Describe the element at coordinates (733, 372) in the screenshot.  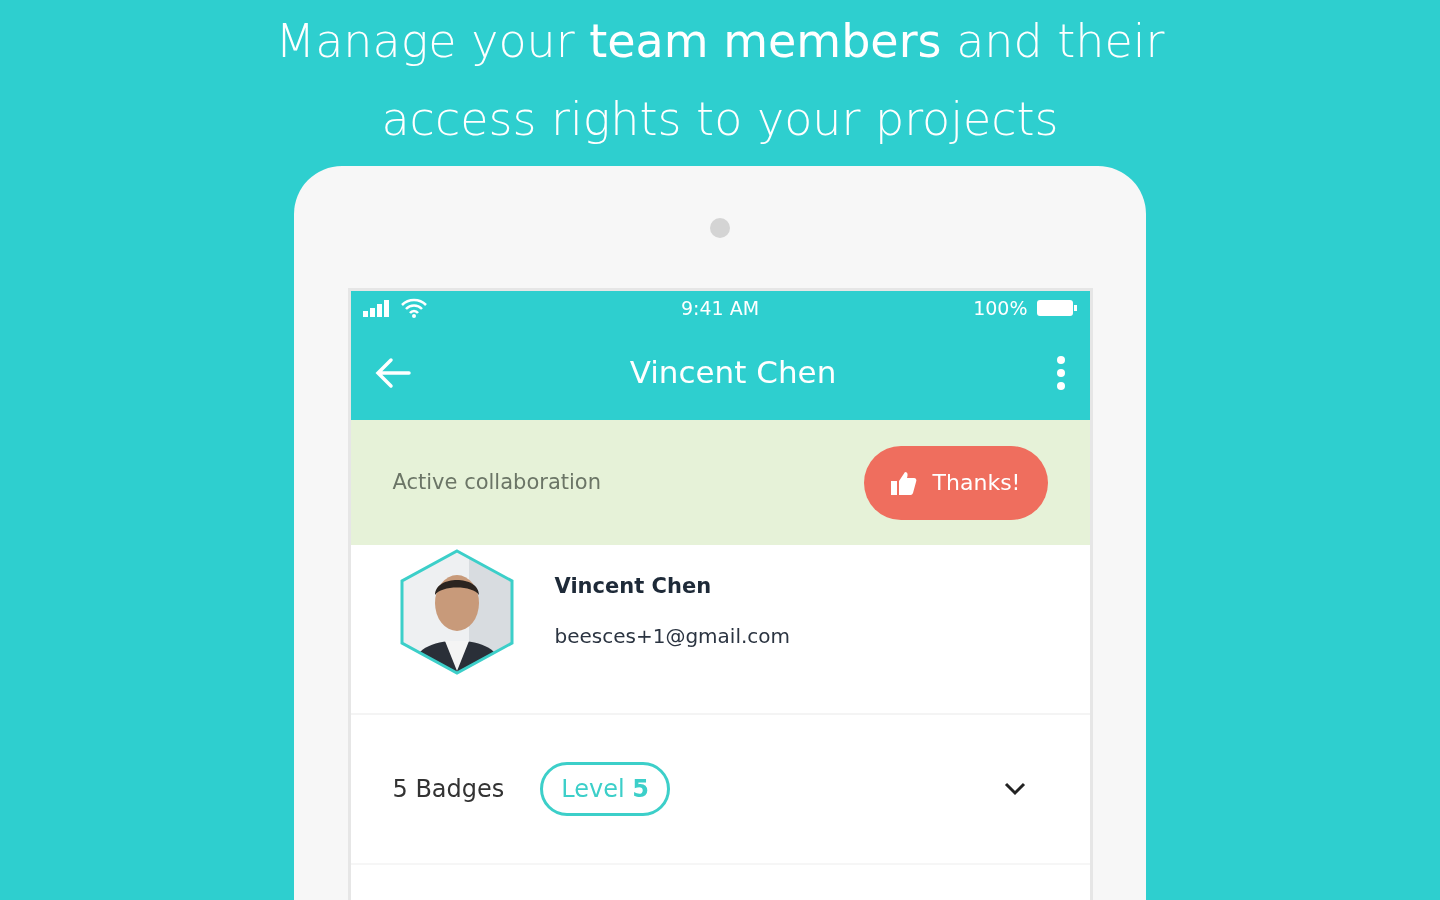
I see `screen-title: Vincent Chen` at that location.